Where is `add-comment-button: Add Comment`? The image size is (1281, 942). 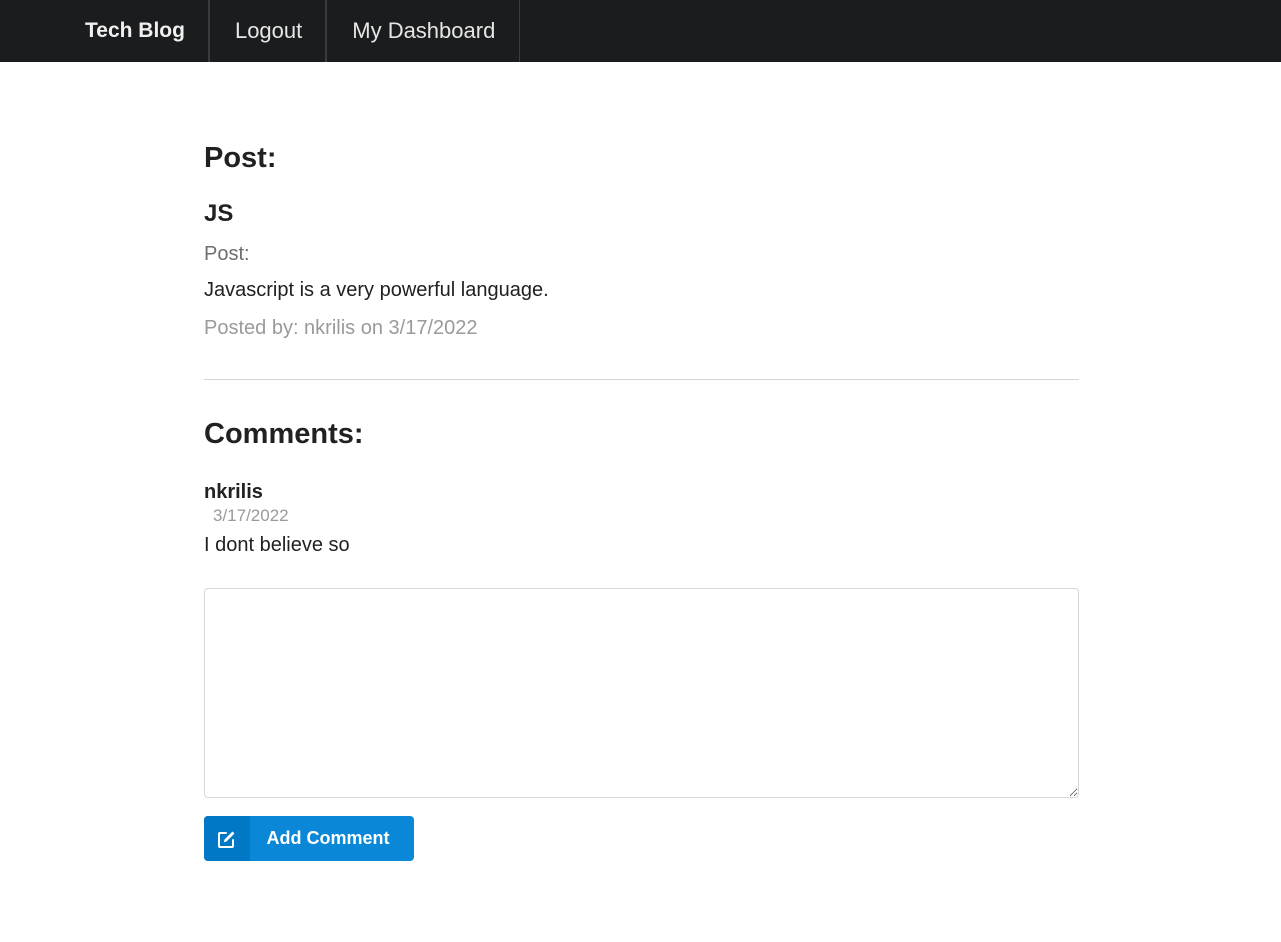
add-comment-button: Add Comment is located at coordinates (309, 838).